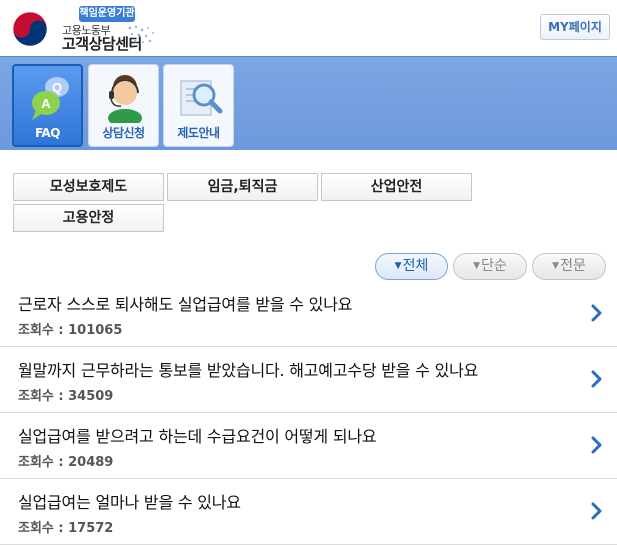 The height and width of the screenshot is (545, 617). I want to click on faq-question: 월말까지 근무하라는 통보를 받았습니다. 해고예고수당 받을 수 있나요, so click(248, 369).